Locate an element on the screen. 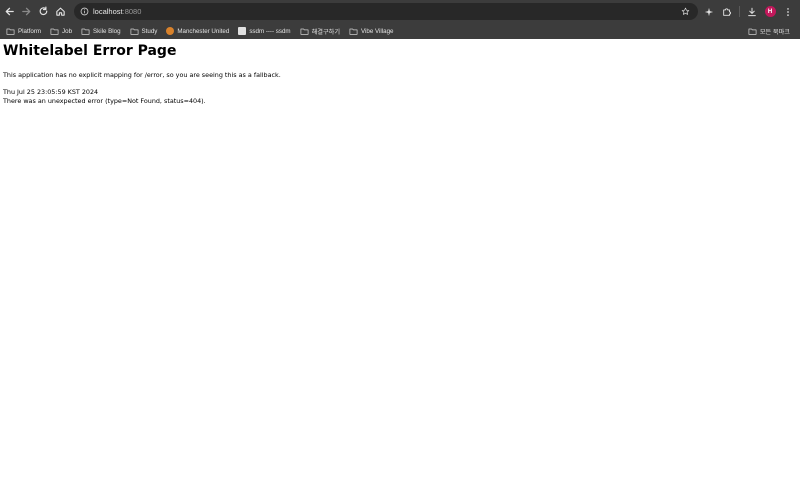  bookmark-label: Skile Blog is located at coordinates (107, 31).